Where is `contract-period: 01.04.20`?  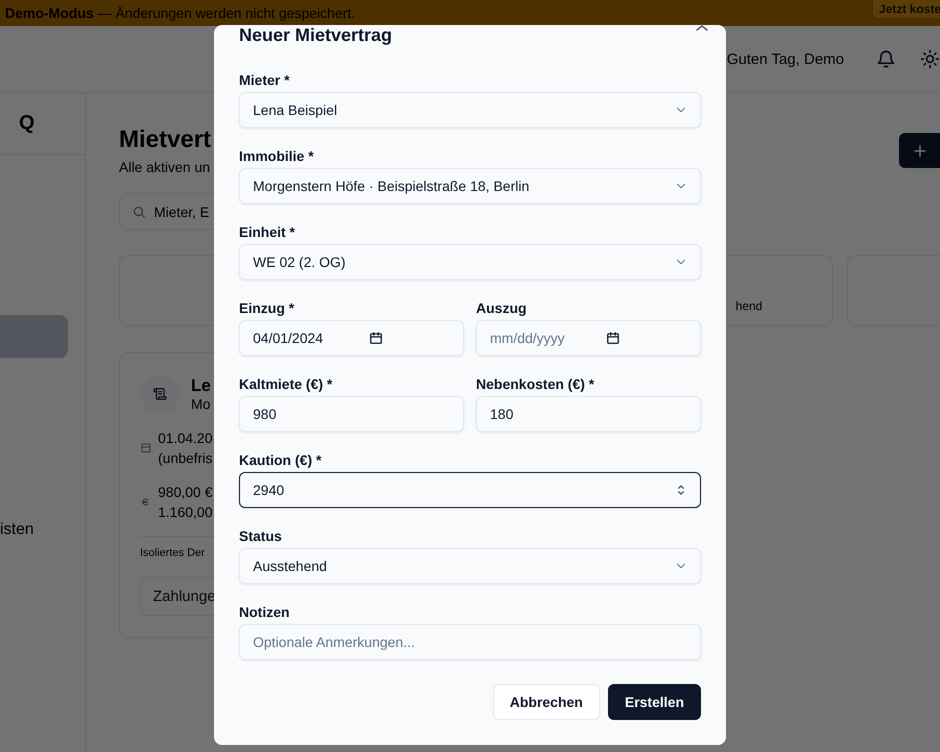
contract-period: 01.04.20 is located at coordinates (185, 438).